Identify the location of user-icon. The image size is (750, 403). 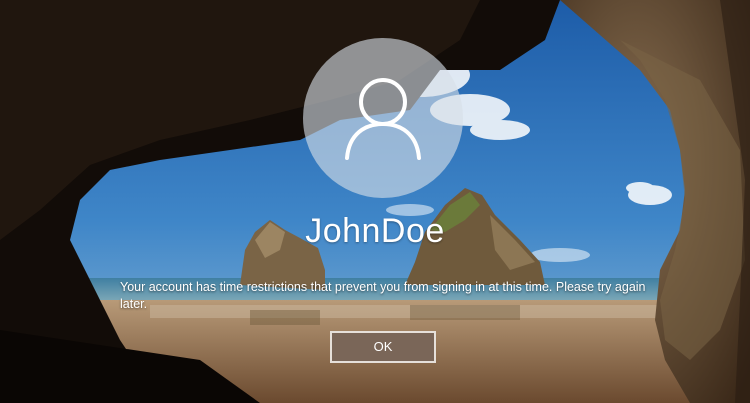
(383, 119).